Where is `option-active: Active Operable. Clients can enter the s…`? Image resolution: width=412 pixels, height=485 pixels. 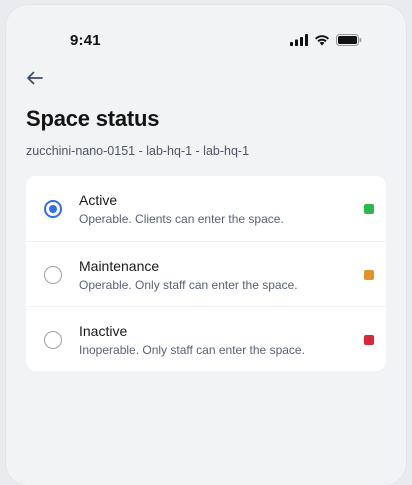
option-active: Active Operable. Clients can enter the s… is located at coordinates (206, 208).